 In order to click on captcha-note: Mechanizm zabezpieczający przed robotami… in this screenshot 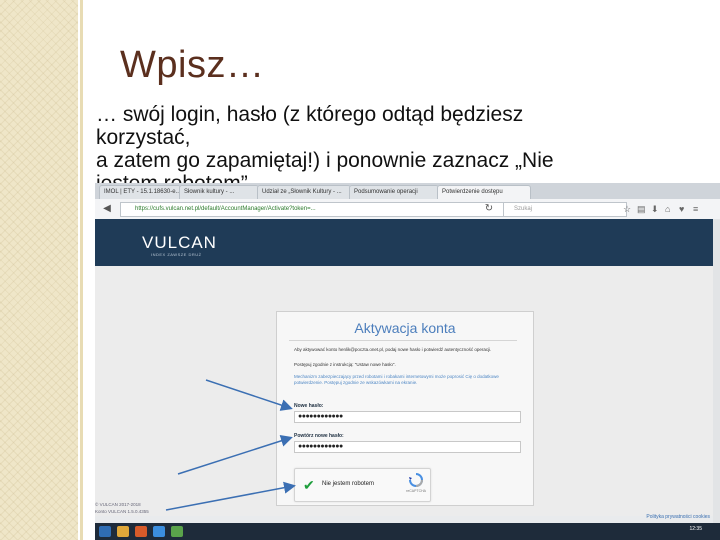, I will do `click(396, 379)`.